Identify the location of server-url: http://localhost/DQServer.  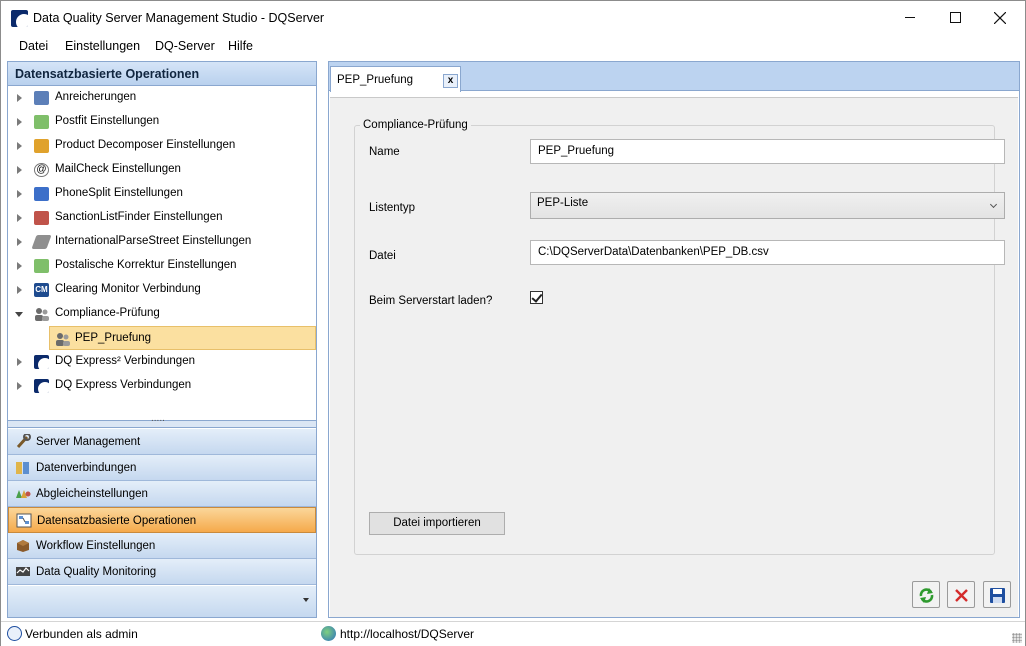
(407, 634).